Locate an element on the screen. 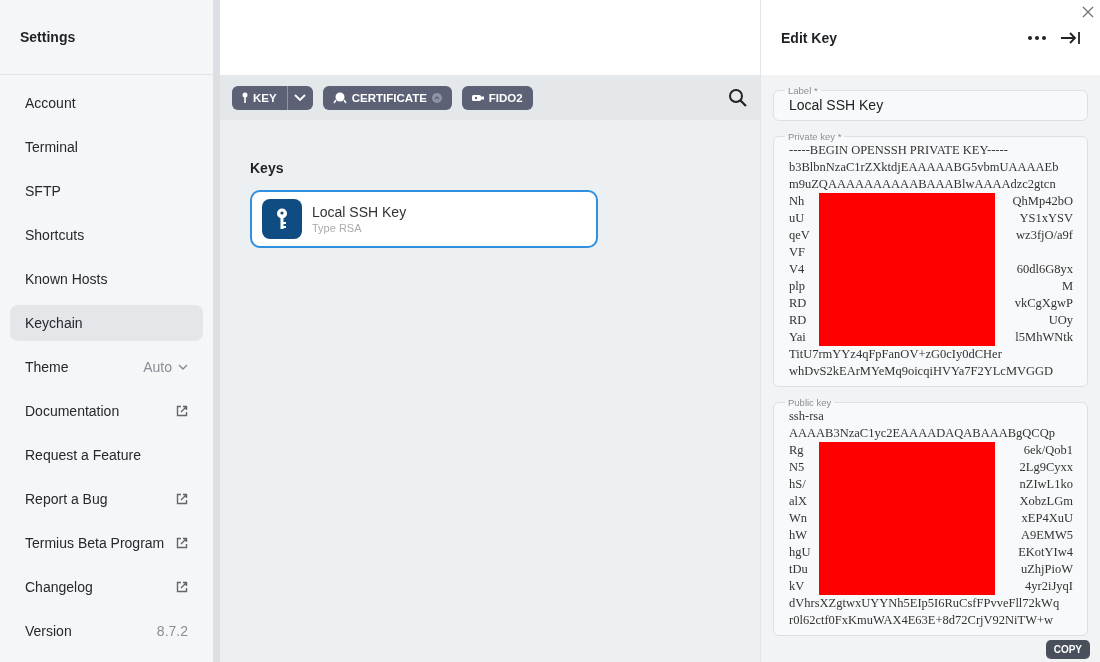  panel-title: Edit Key is located at coordinates (809, 37).